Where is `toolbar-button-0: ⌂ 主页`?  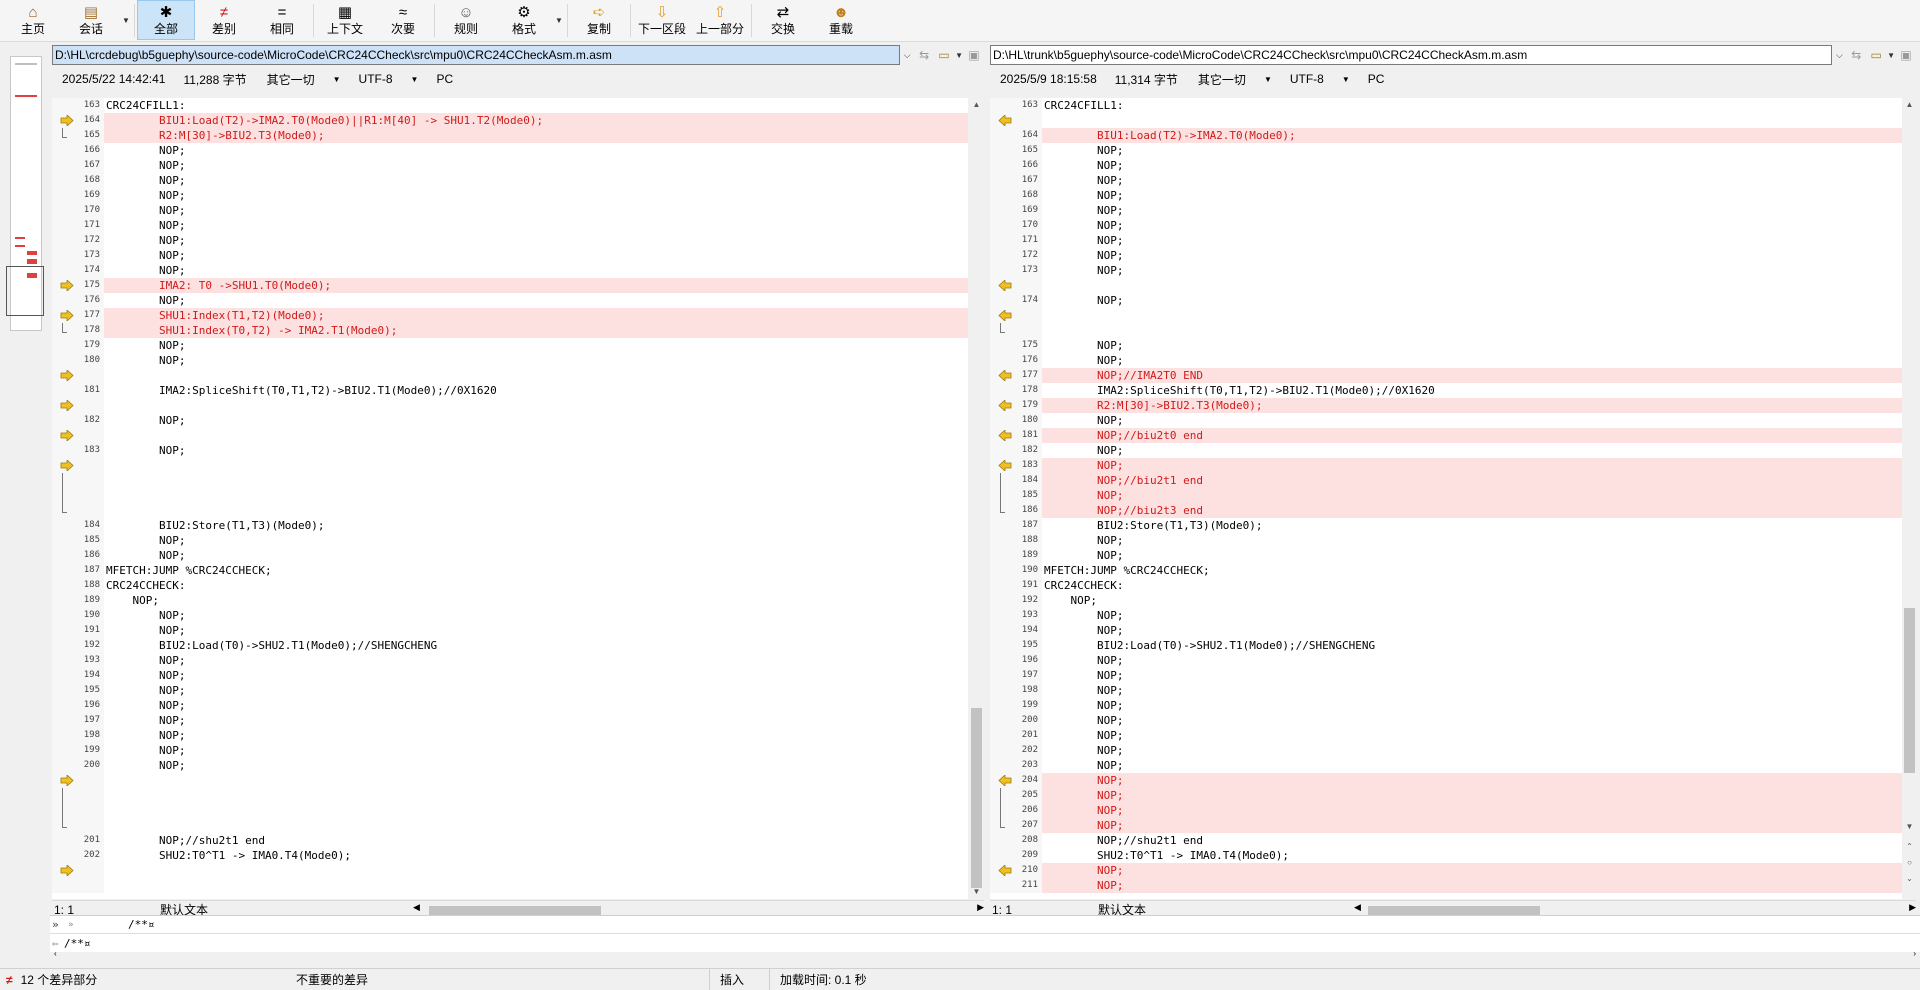 toolbar-button-0: ⌂ 主页 is located at coordinates (33, 20).